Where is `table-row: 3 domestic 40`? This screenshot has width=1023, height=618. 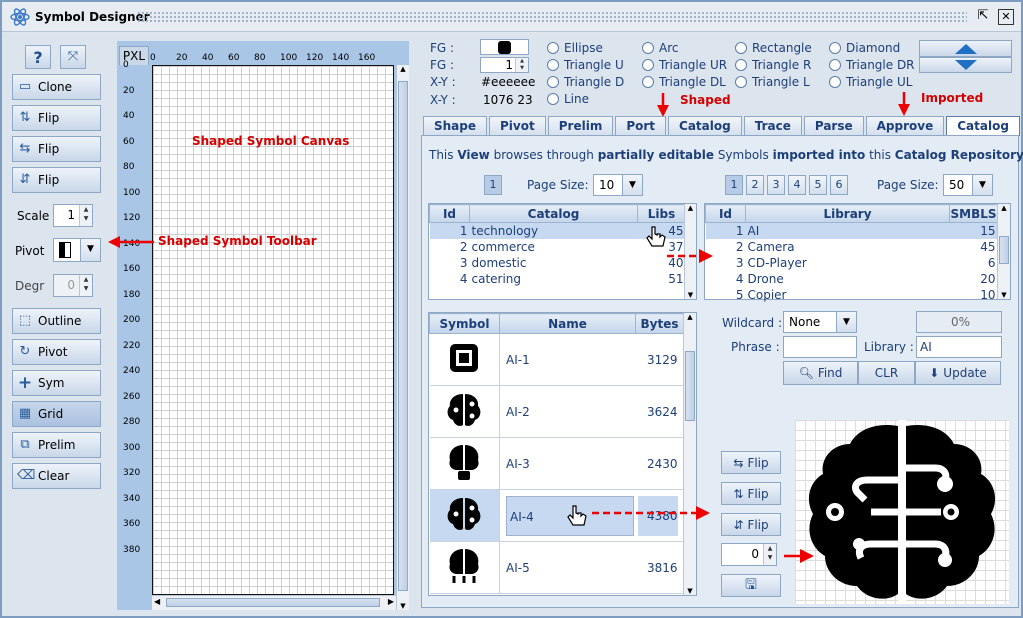
table-row: 3 domestic 40 is located at coordinates (558, 263).